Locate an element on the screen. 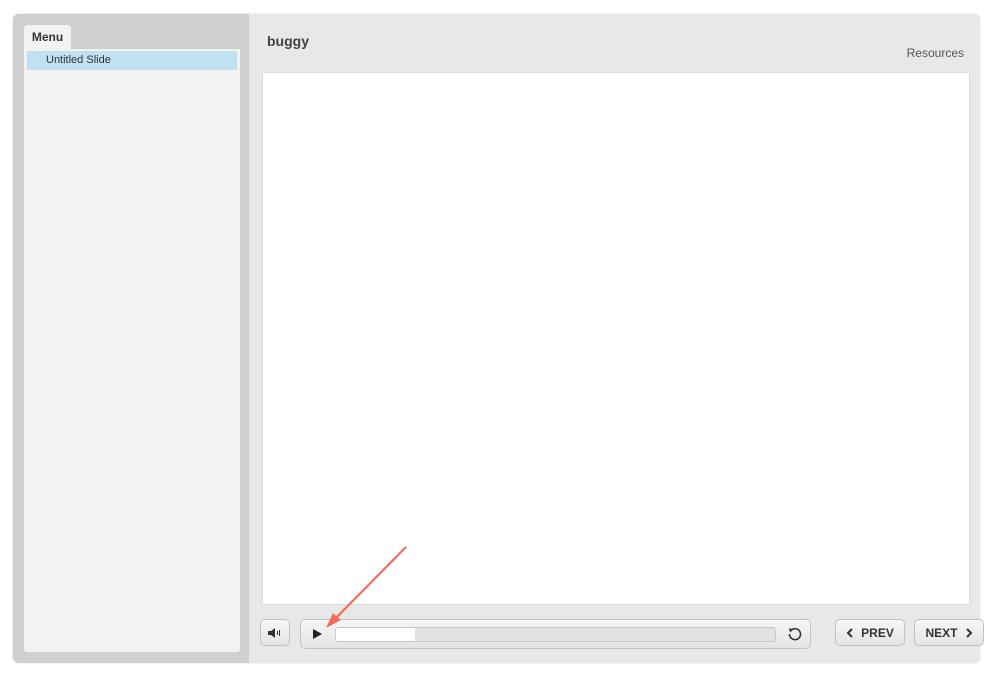 The height and width of the screenshot is (684, 999). replay-button is located at coordinates (795, 634).